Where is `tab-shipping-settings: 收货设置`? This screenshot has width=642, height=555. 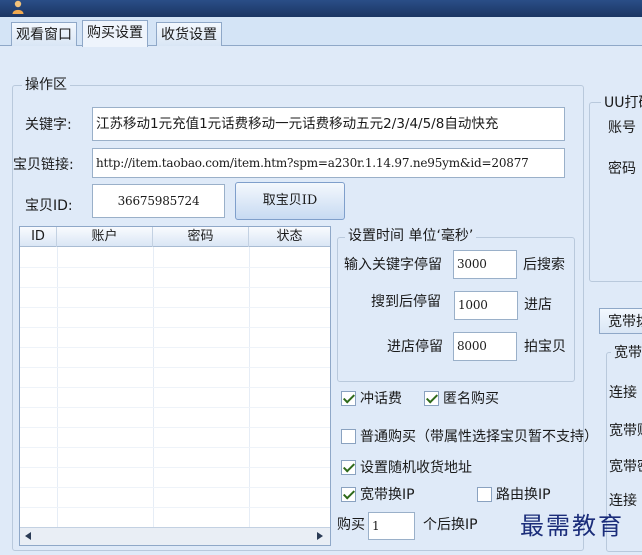 tab-shipping-settings: 收货设置 is located at coordinates (189, 34).